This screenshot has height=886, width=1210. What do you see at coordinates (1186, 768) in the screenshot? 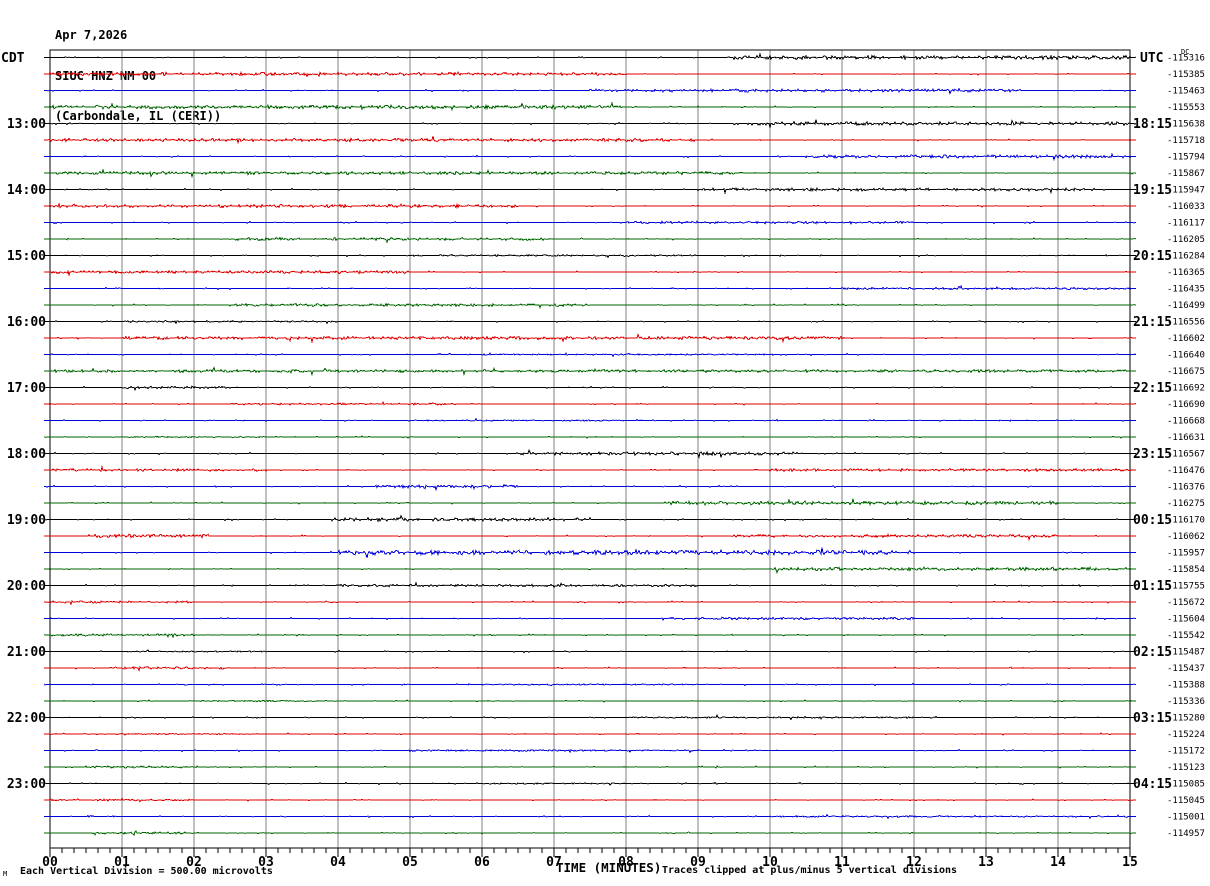
I see `dc-offset-value: -115123` at bounding box center [1186, 768].